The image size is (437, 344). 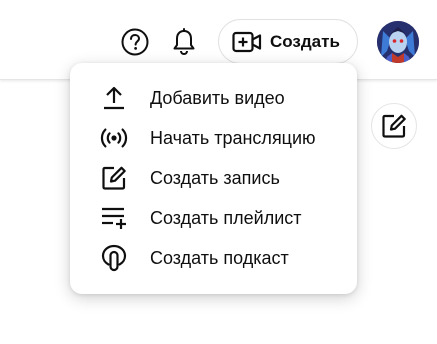 I want to click on video-plus-icon, so click(x=247, y=42).